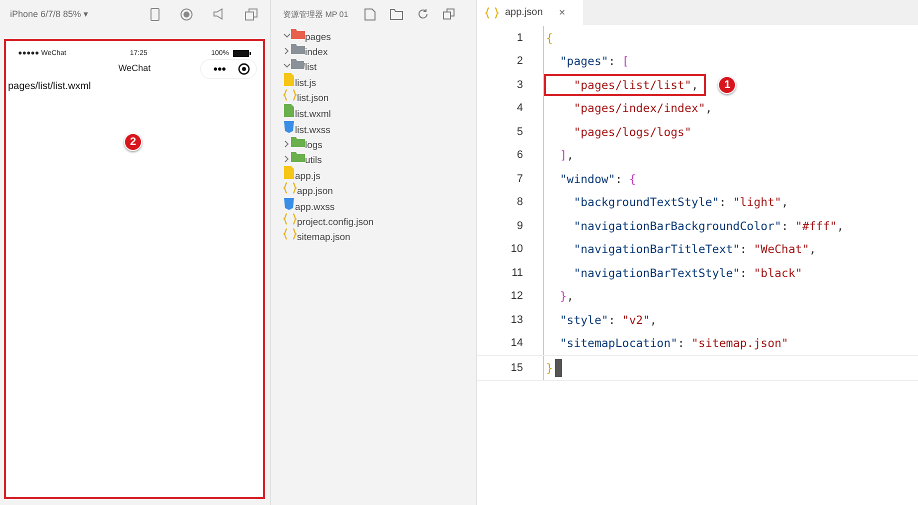  What do you see at coordinates (49, 14) in the screenshot?
I see `device-selector: iPhone 6/7/8 85% ▾` at bounding box center [49, 14].